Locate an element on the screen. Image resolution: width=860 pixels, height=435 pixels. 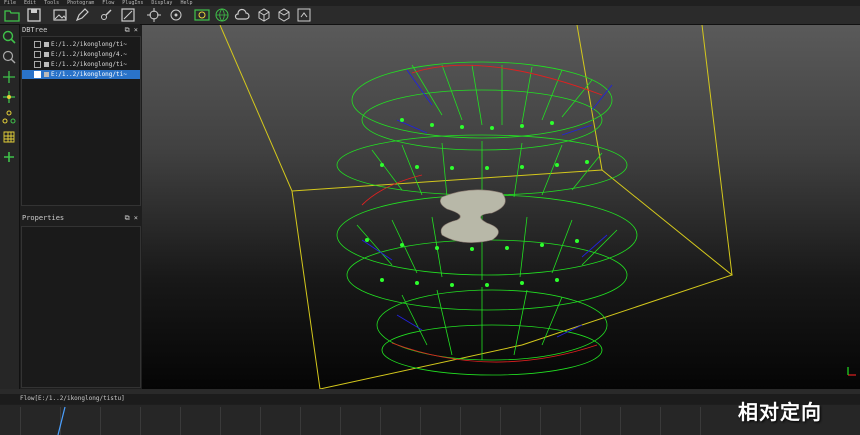
pick-point-icon is located at coordinates (9, 77).